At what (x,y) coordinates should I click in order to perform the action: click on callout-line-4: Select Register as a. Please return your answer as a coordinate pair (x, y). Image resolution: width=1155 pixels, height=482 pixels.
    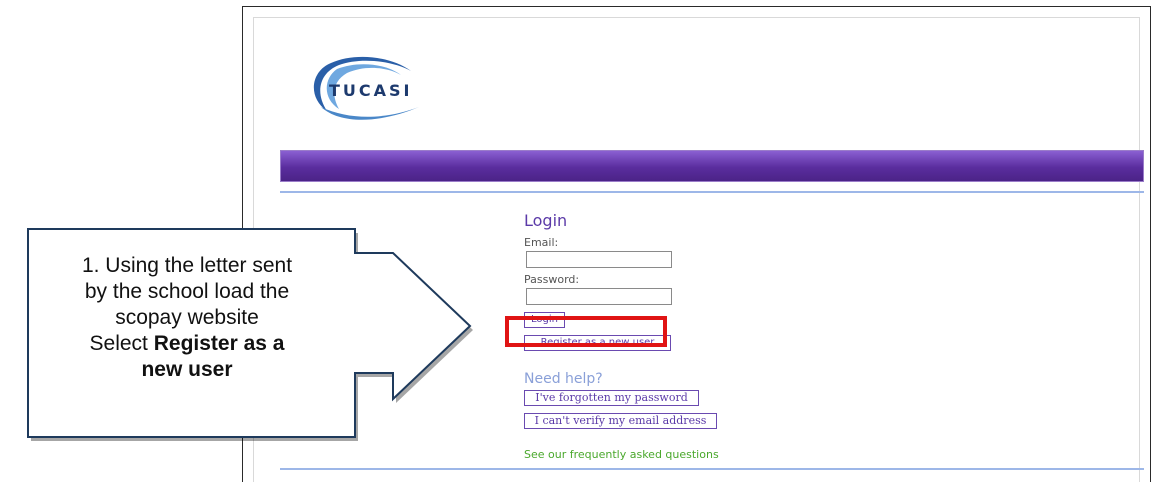
    Looking at the image, I should click on (187, 344).